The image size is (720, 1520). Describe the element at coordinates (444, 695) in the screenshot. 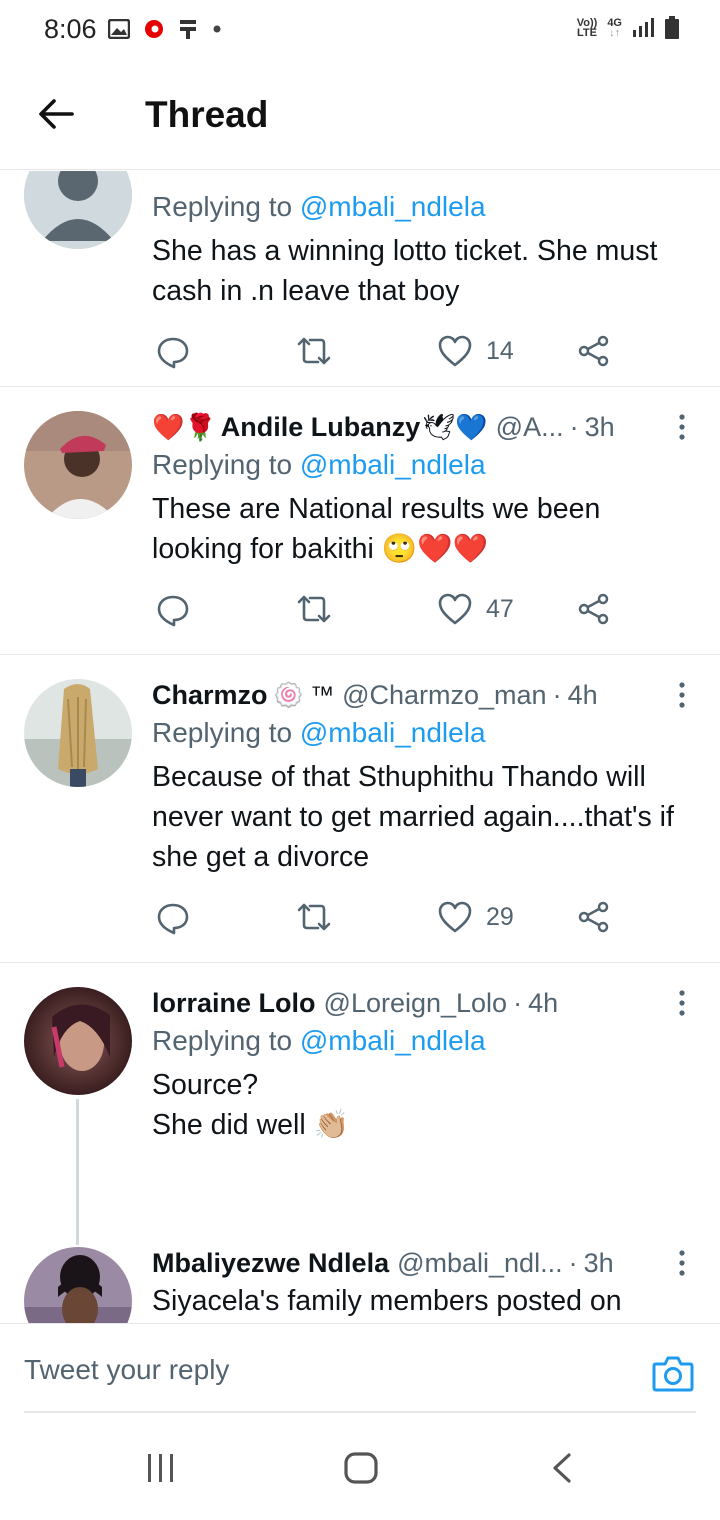

I see `username: @Charmzo_man` at that location.